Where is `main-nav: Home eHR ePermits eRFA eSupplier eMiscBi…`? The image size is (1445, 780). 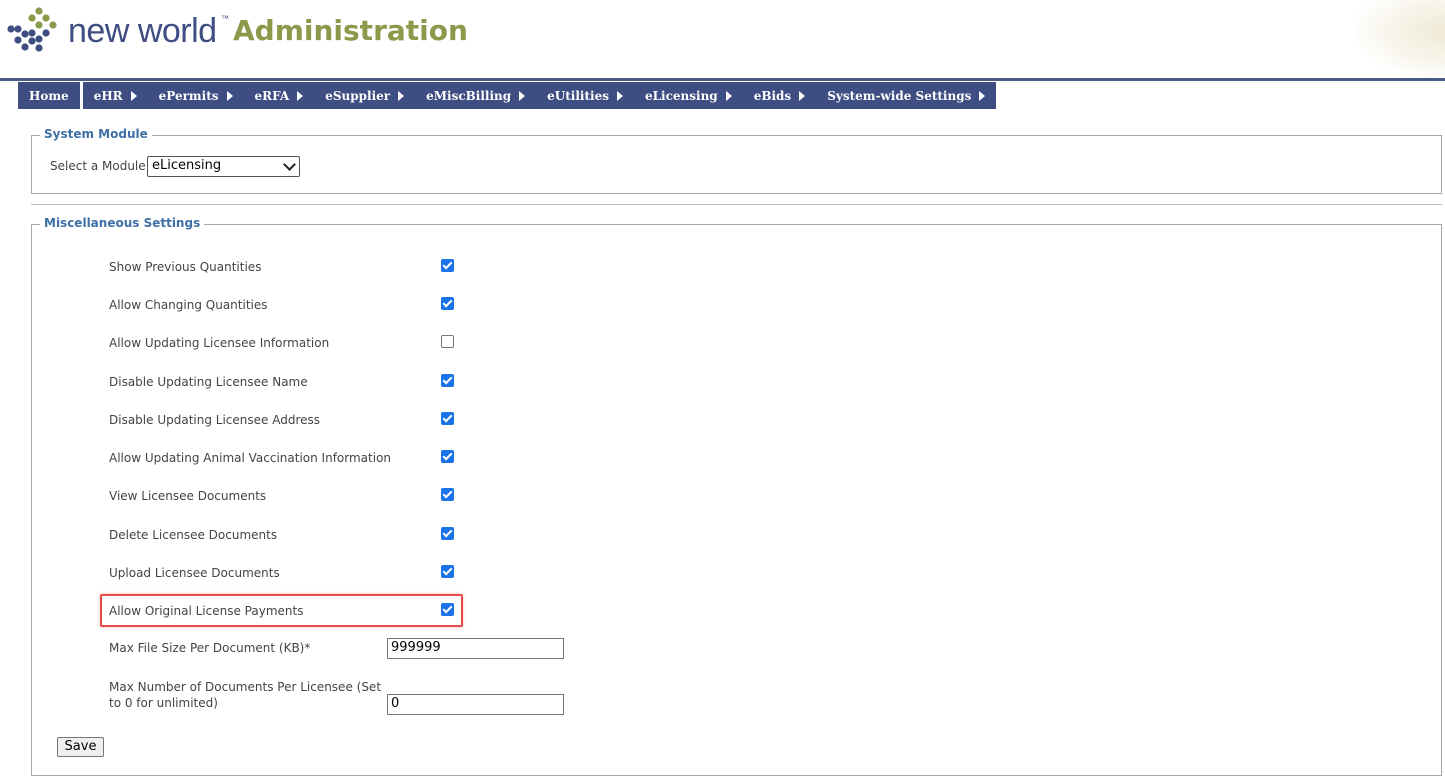
main-nav: Home eHR ePermits eRFA eSupplier eMiscBi… is located at coordinates (507, 95).